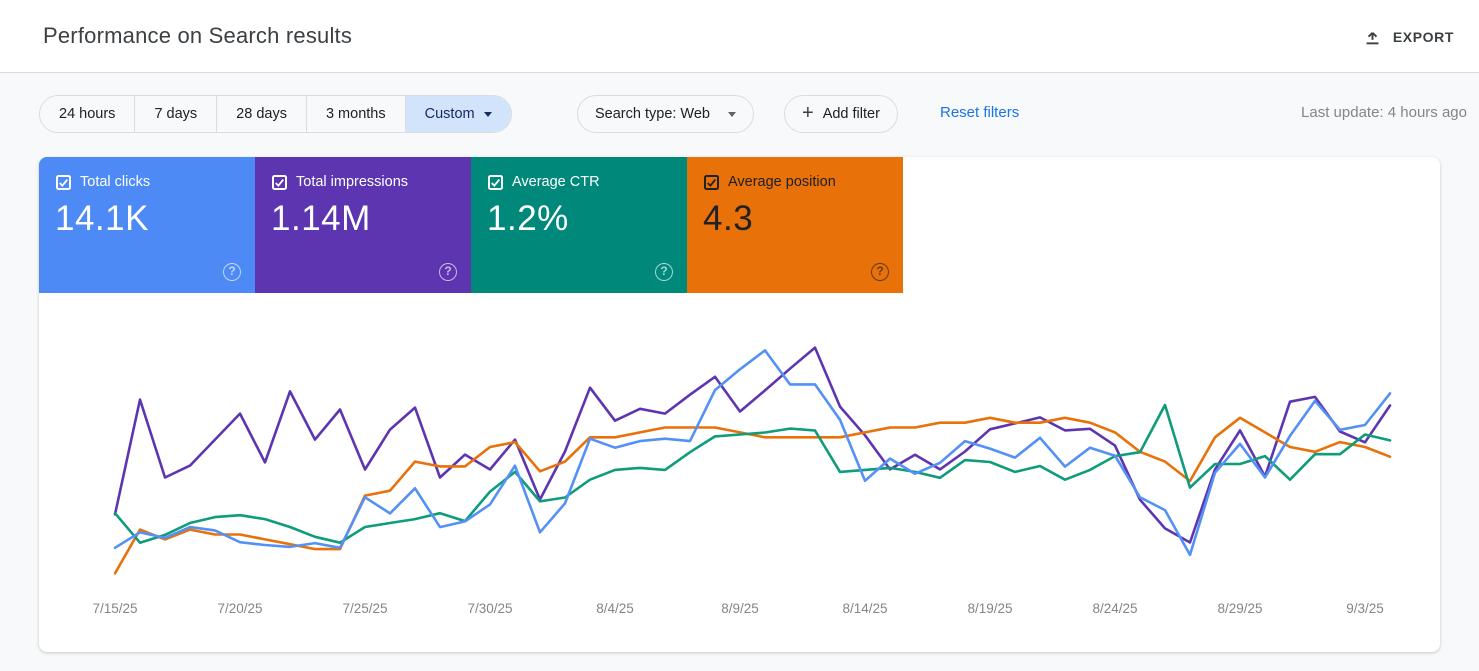  I want to click on last-update-text: Last update: 4 hours ago, so click(1384, 112).